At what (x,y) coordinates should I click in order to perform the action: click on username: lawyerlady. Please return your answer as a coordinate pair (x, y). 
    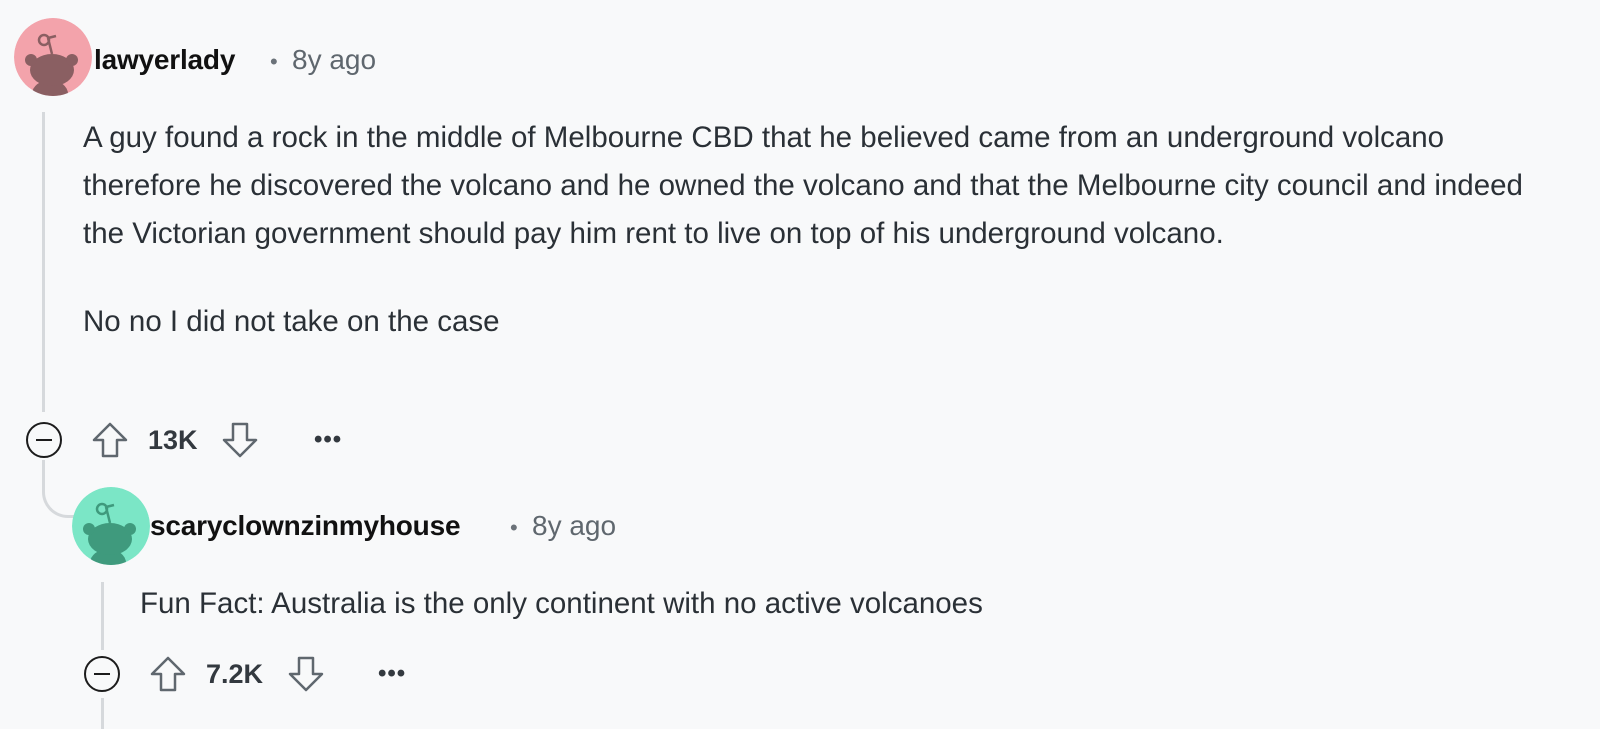
    Looking at the image, I should click on (164, 60).